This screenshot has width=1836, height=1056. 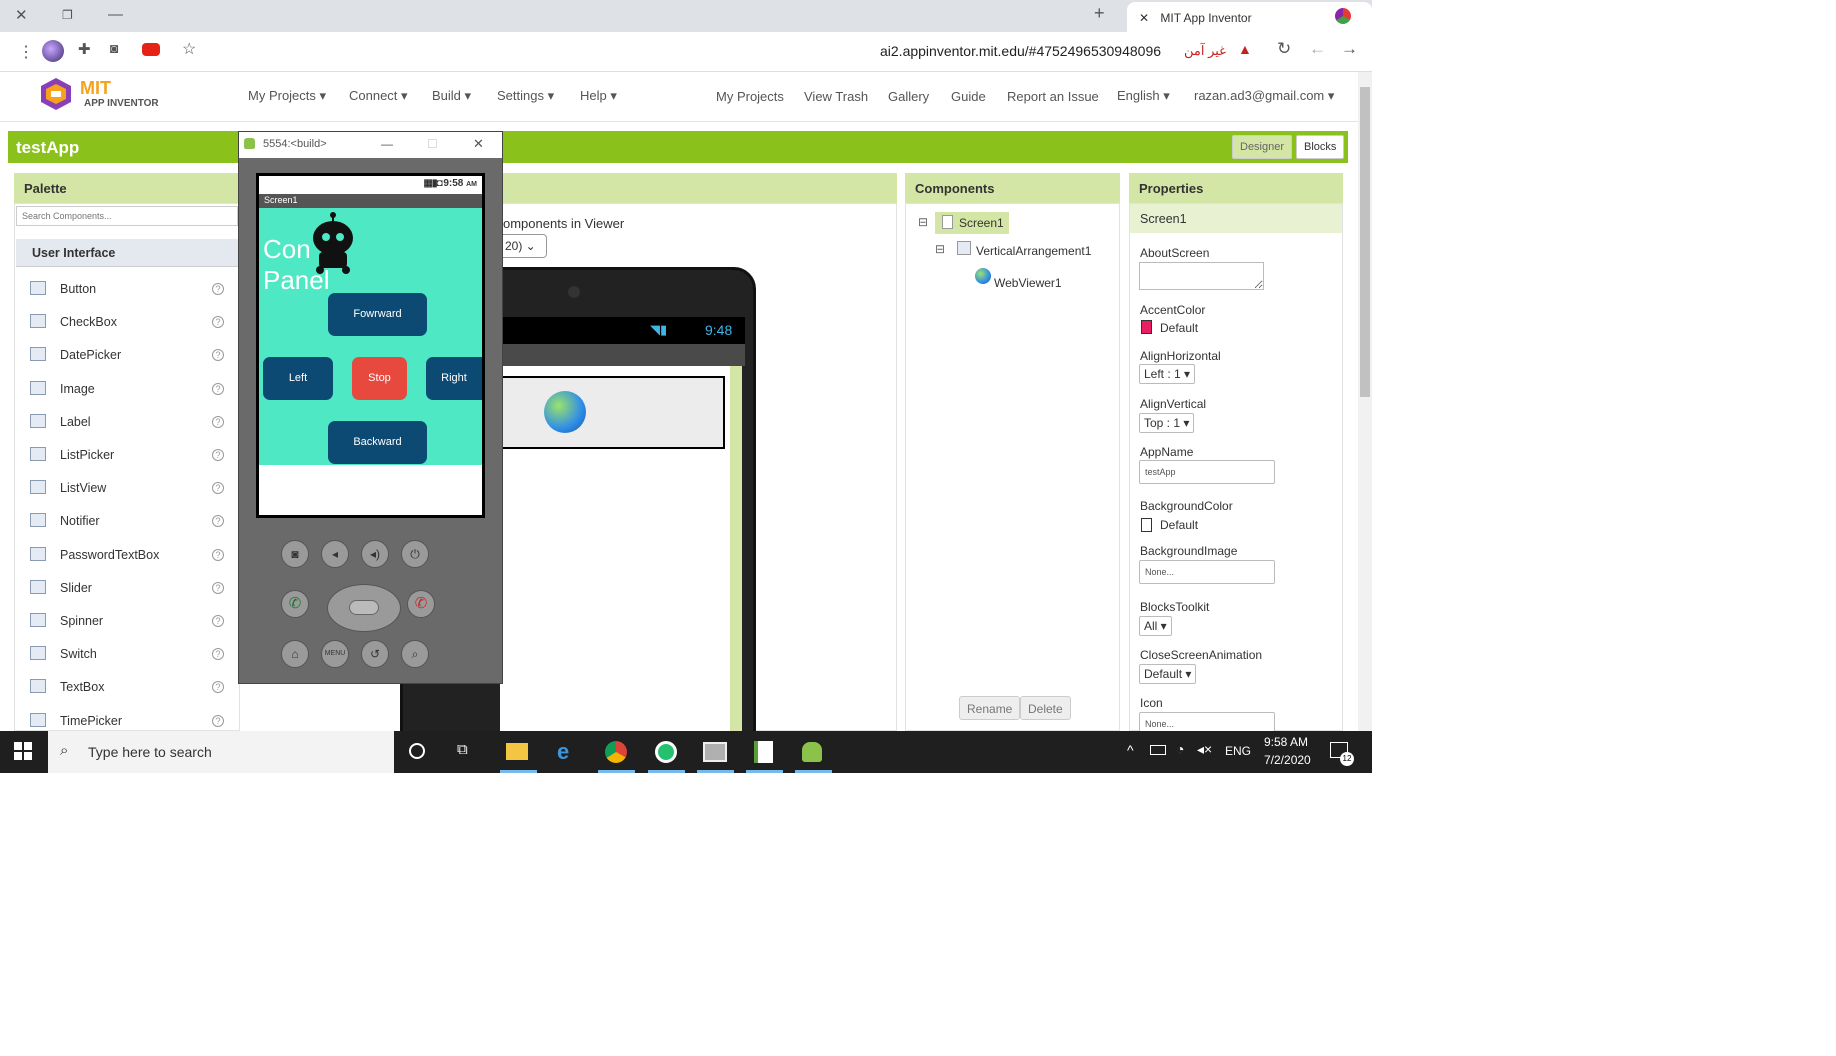 What do you see at coordinates (377, 442) in the screenshot?
I see `backward-button: Backward` at bounding box center [377, 442].